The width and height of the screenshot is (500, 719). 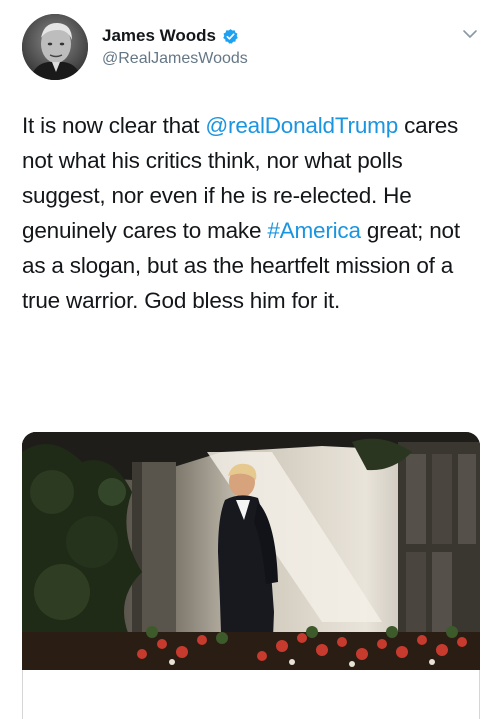 I want to click on avatar-photo-icon, so click(x=55, y=47).